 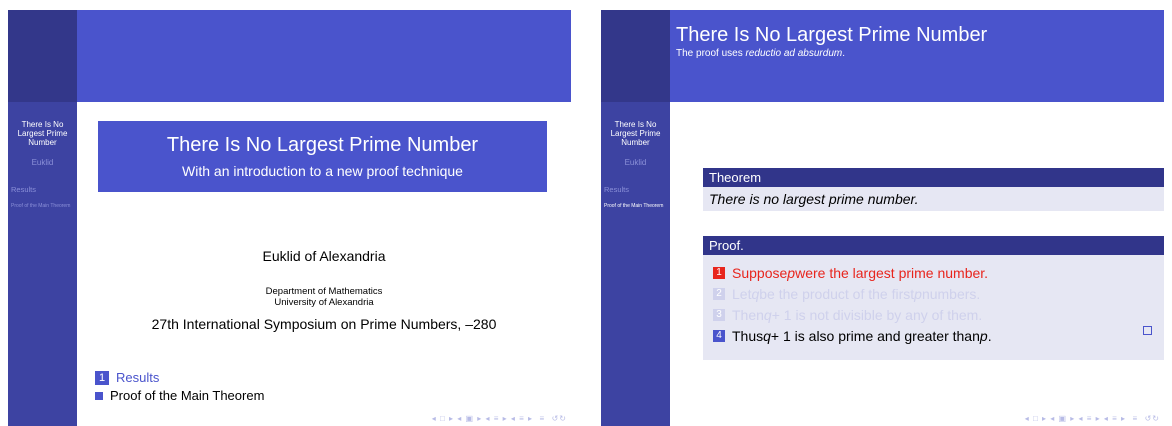 I want to click on step-number-1: 1, so click(x=719, y=273).